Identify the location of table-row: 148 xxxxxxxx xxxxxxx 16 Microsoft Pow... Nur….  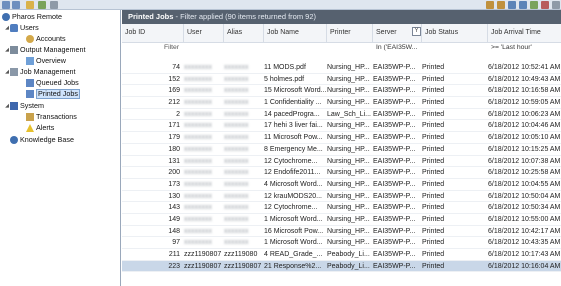
(341, 232).